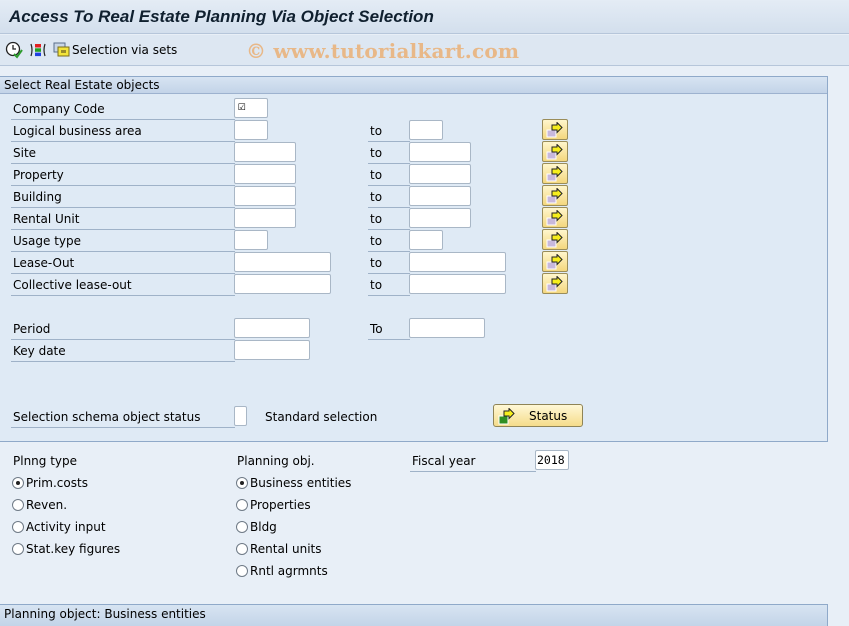 The width and height of the screenshot is (849, 626). I want to click on planning-type-radio-reven: Reven., so click(39, 505).